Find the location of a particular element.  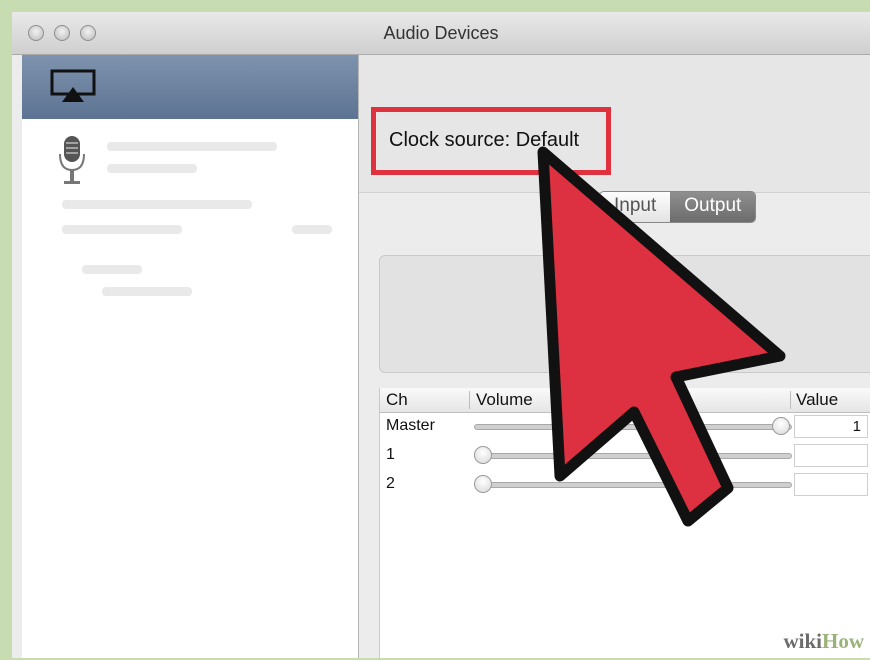

column-header-value: Value is located at coordinates (817, 400).